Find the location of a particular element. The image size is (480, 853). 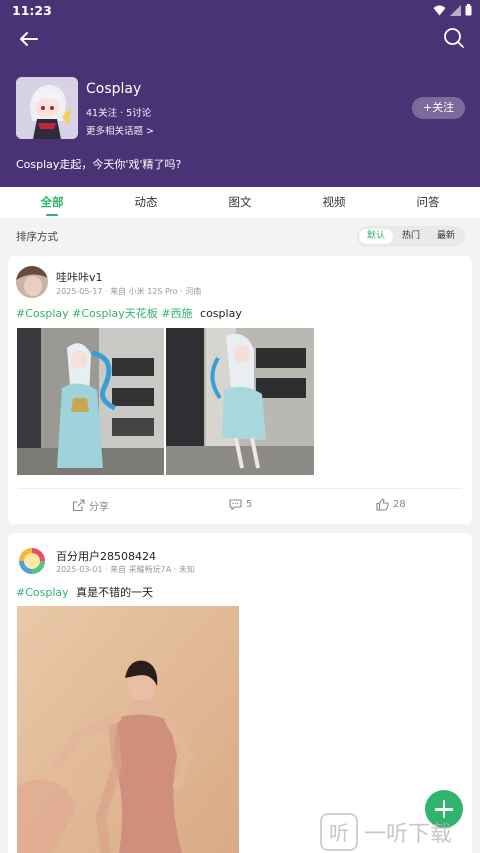

battery-icon is located at coordinates (468, 10).